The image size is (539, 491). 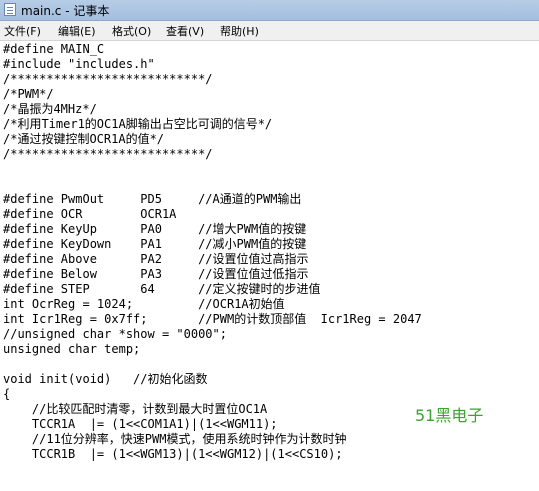 What do you see at coordinates (156, 259) in the screenshot?
I see `code-line: #define Above PA2 //设置位值过高指示` at bounding box center [156, 259].